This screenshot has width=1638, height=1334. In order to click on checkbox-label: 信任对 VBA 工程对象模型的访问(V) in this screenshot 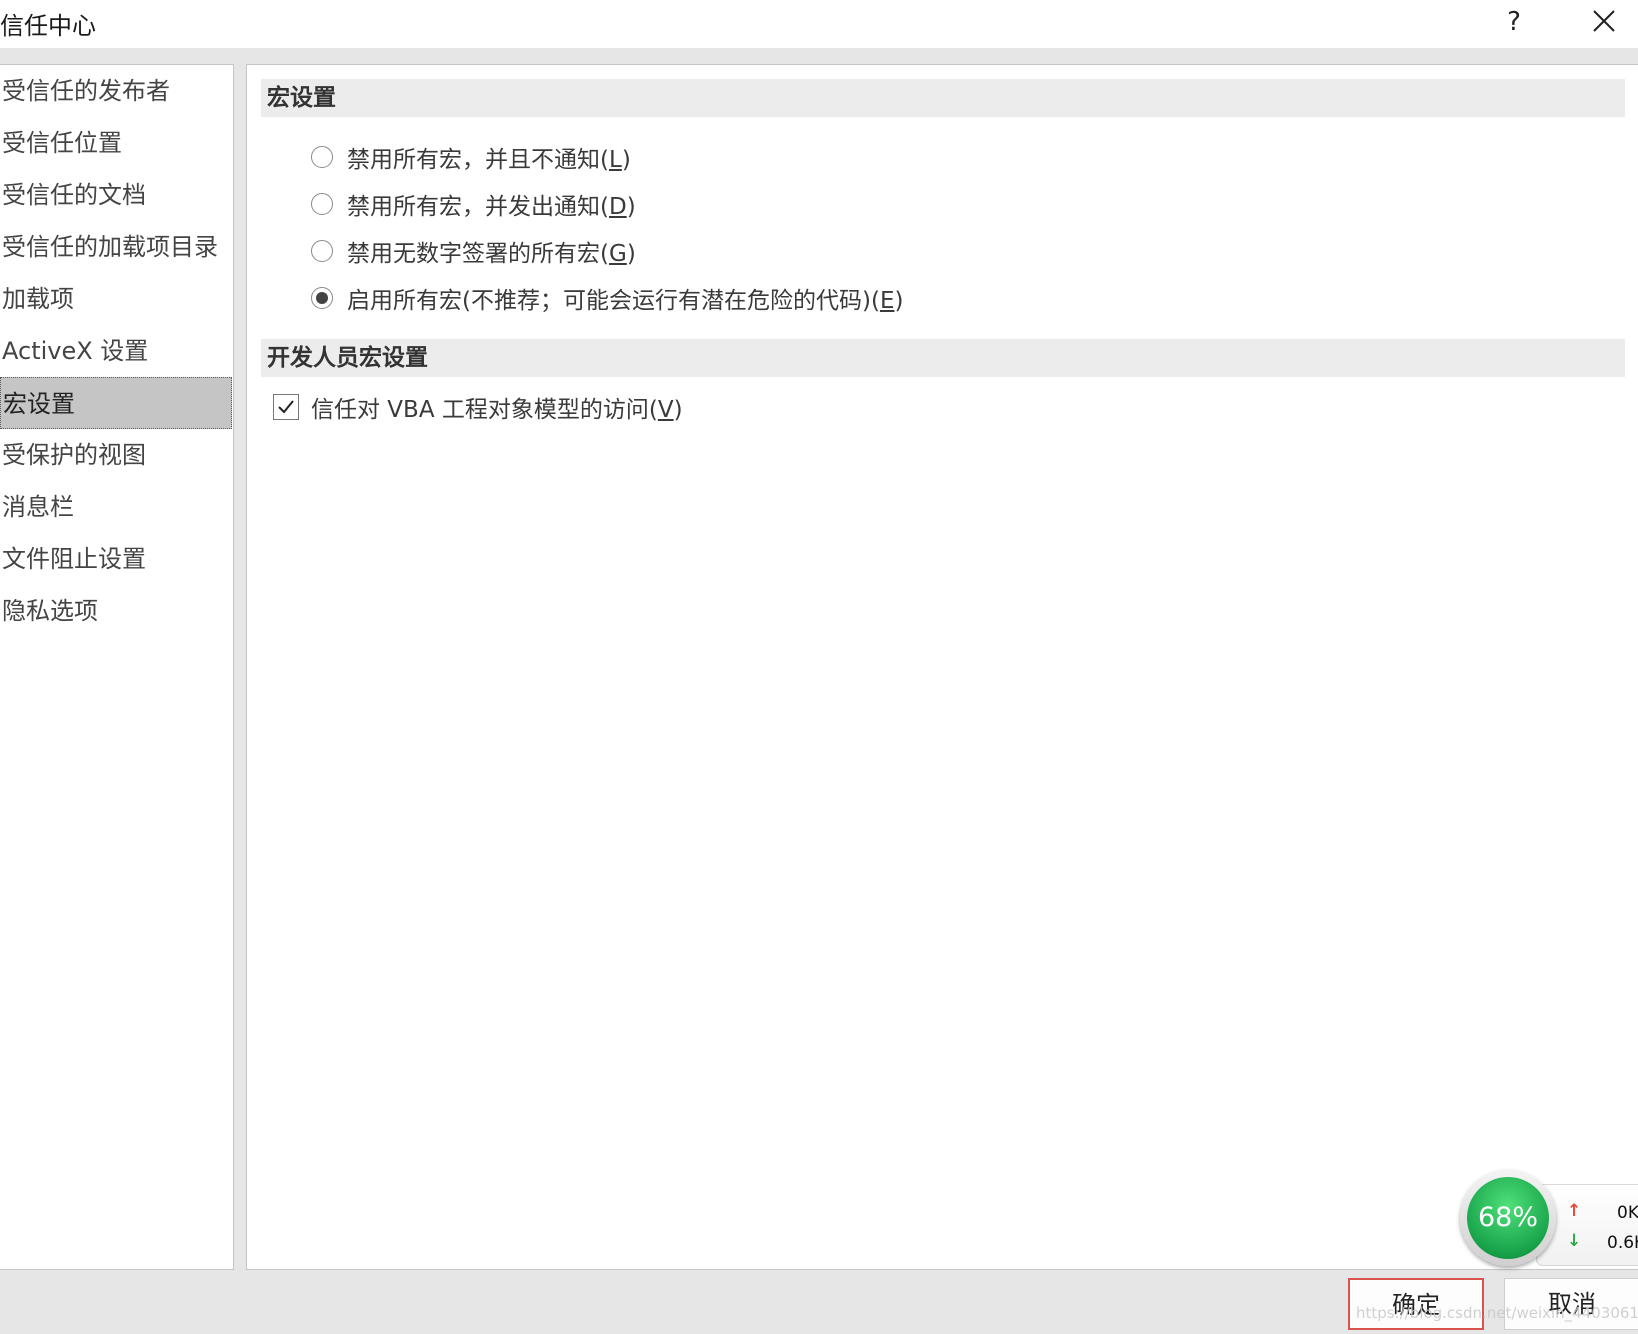, I will do `click(497, 410)`.